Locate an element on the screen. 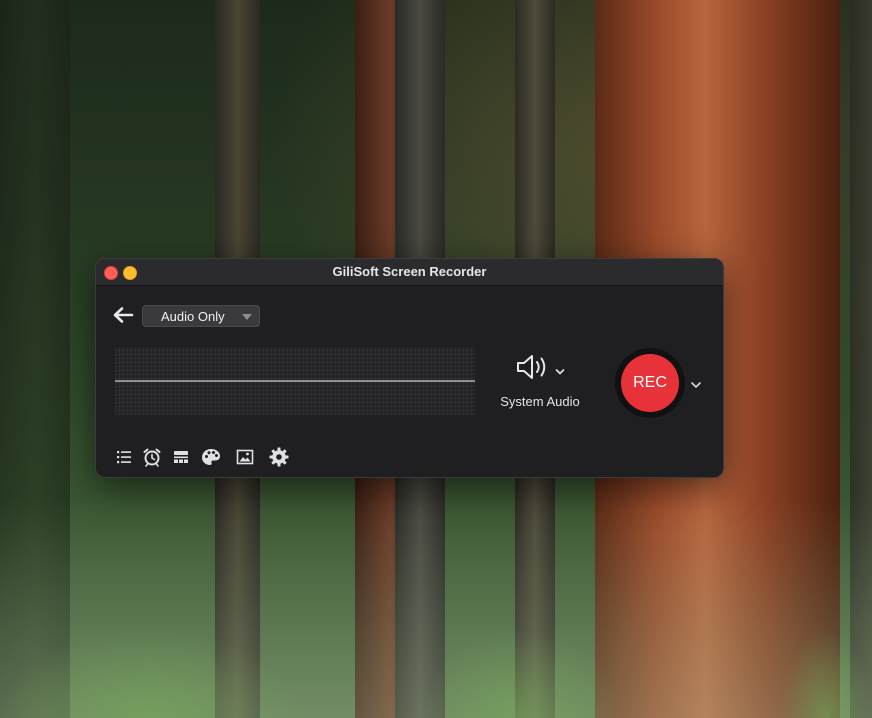  chevron-down-icon is located at coordinates (560, 369).